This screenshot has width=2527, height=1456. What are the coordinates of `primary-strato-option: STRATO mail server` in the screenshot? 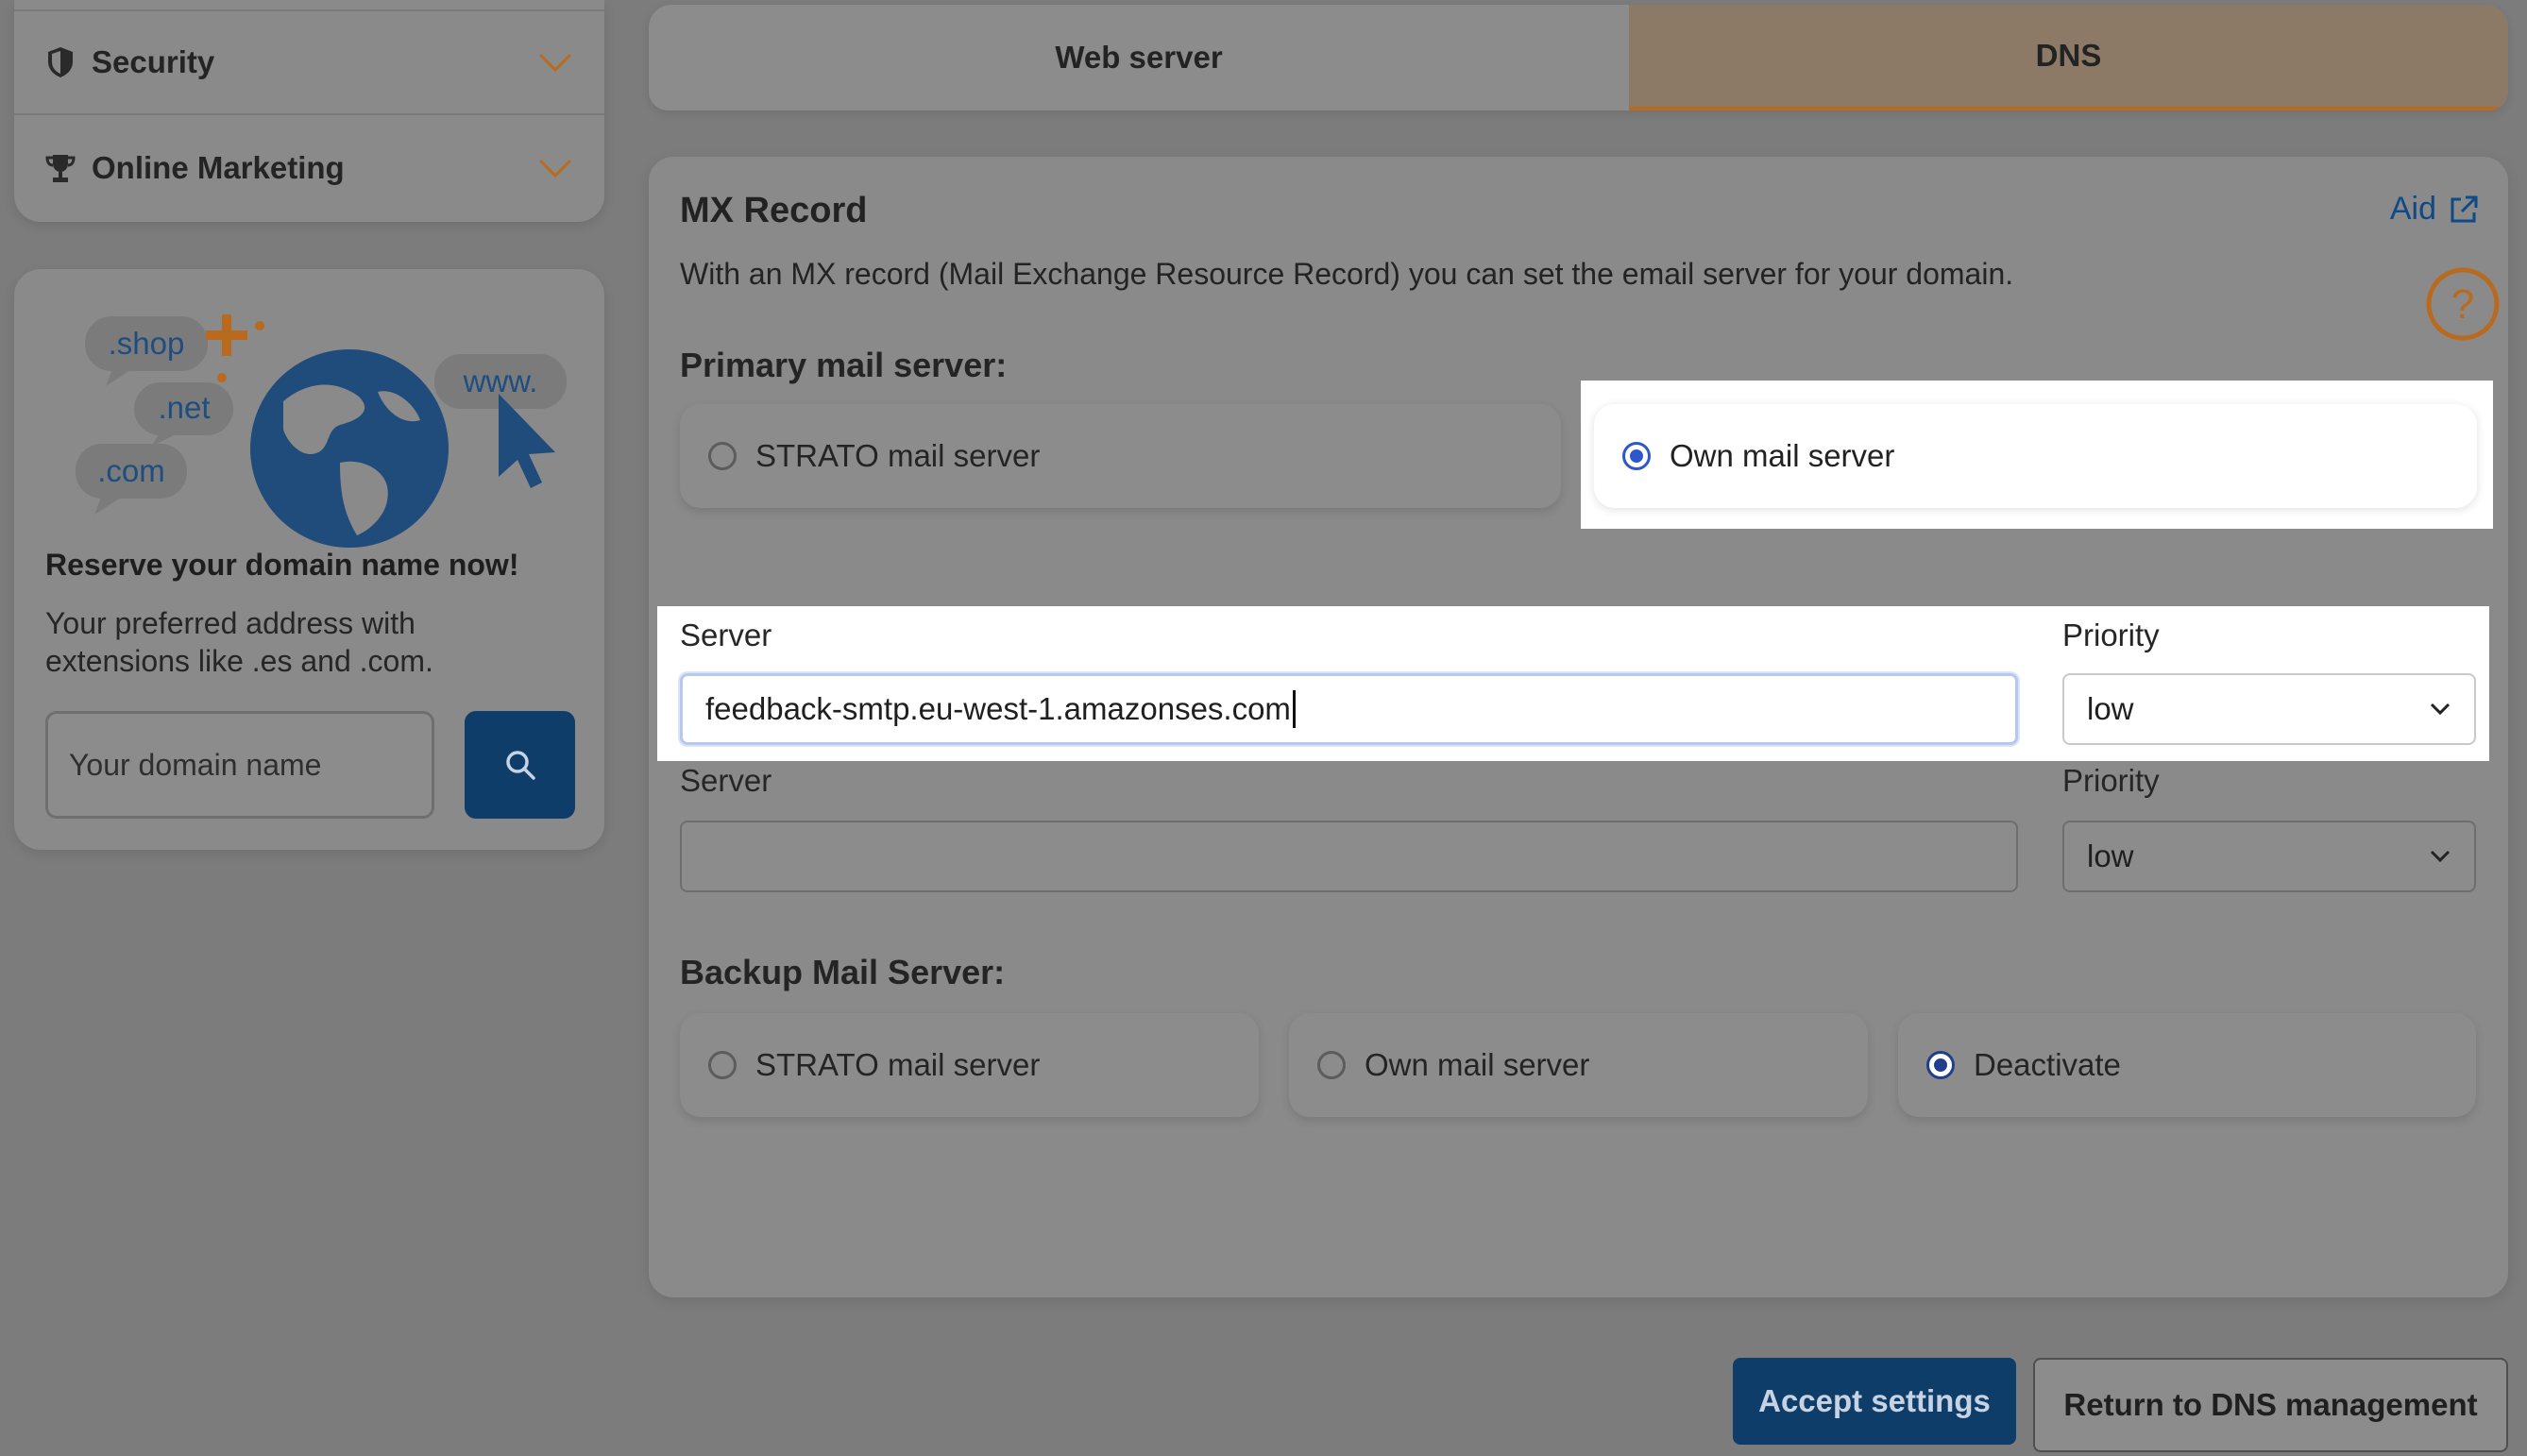 It's located at (1120, 456).